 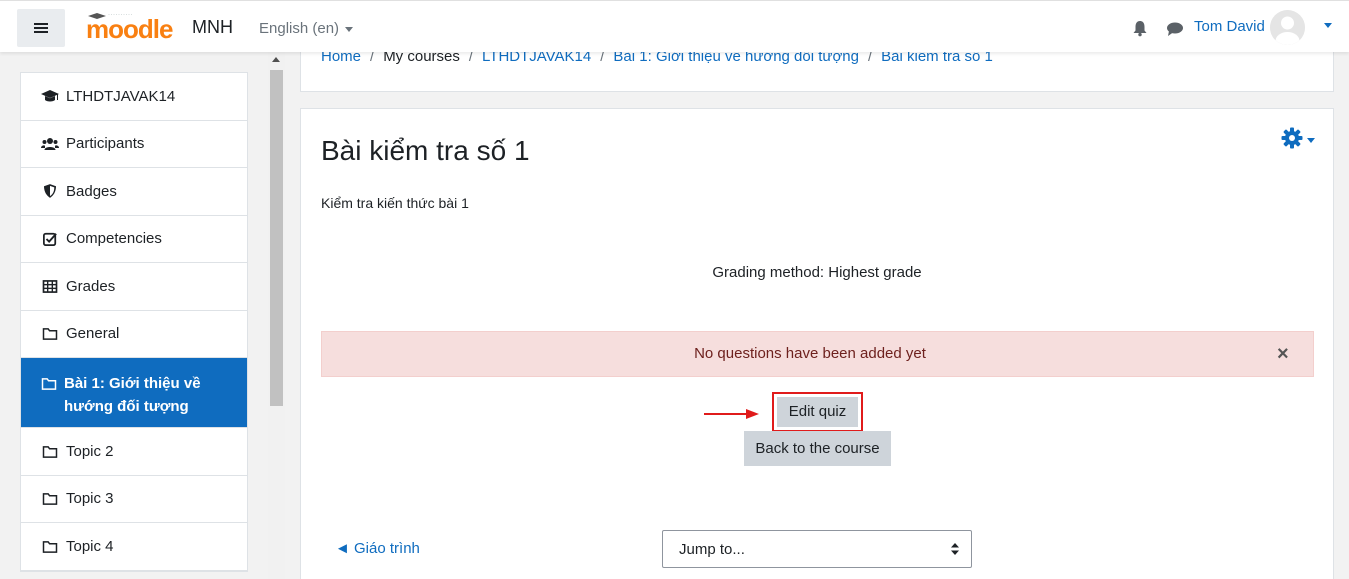 I want to click on site-name: MNH, so click(x=212, y=27).